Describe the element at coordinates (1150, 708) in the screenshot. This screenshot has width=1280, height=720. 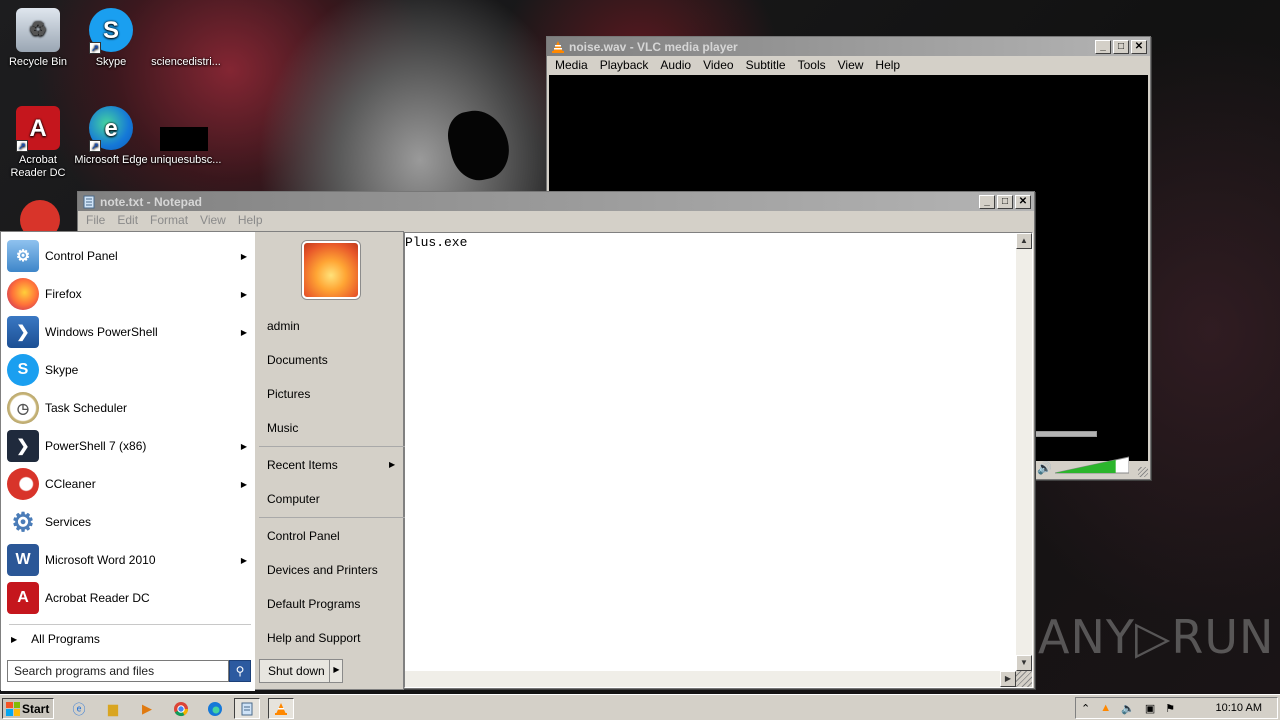
I see `network-icon: ▣` at that location.